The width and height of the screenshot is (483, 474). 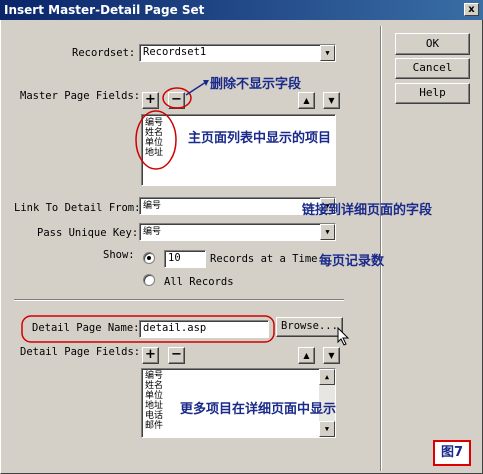 I want to click on link-detail-value: 编号, so click(x=152, y=206).